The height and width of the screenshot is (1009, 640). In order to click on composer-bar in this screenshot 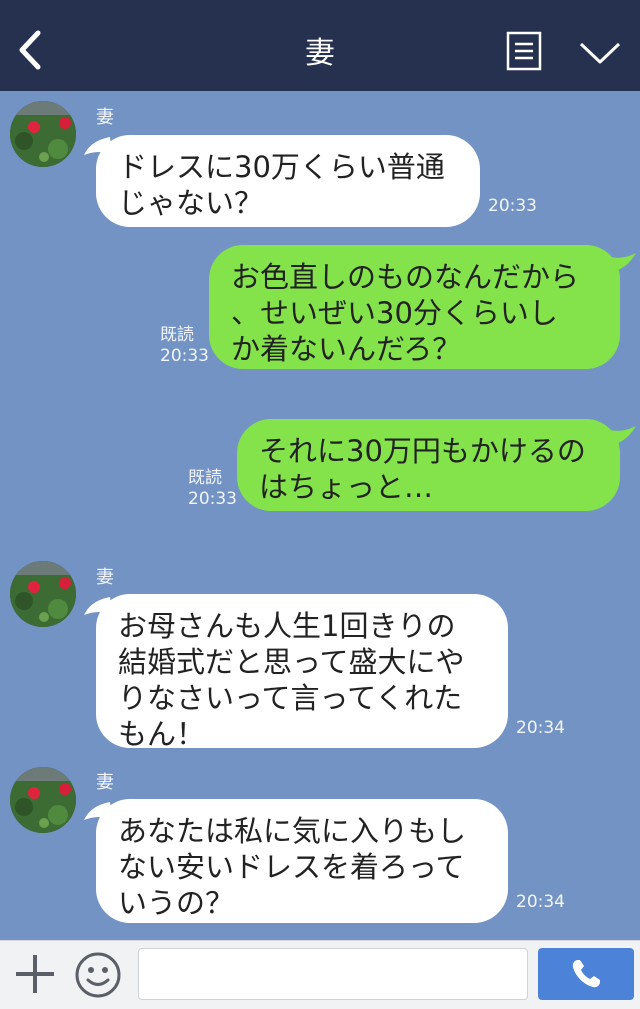, I will do `click(320, 974)`.